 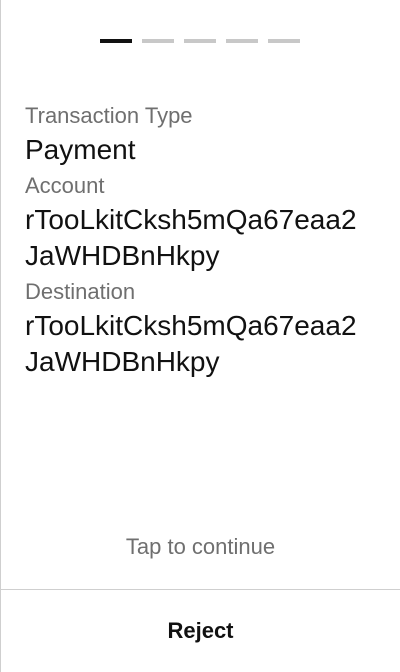 What do you see at coordinates (200, 546) in the screenshot?
I see `tap-to-continue-hint: Tap to continue` at bounding box center [200, 546].